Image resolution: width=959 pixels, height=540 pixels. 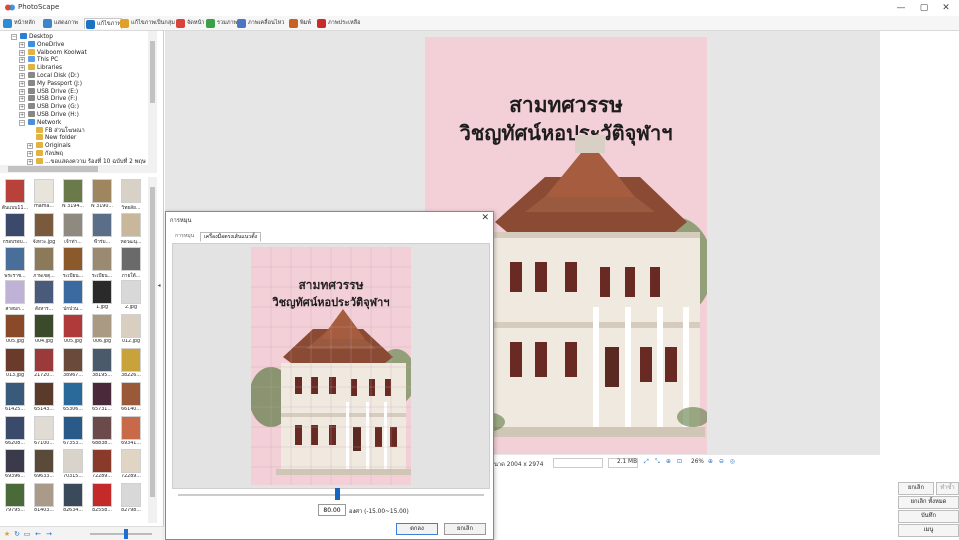 What do you see at coordinates (50, 83) in the screenshot?
I see `tree-item: + My Passport (J:)` at bounding box center [50, 83].